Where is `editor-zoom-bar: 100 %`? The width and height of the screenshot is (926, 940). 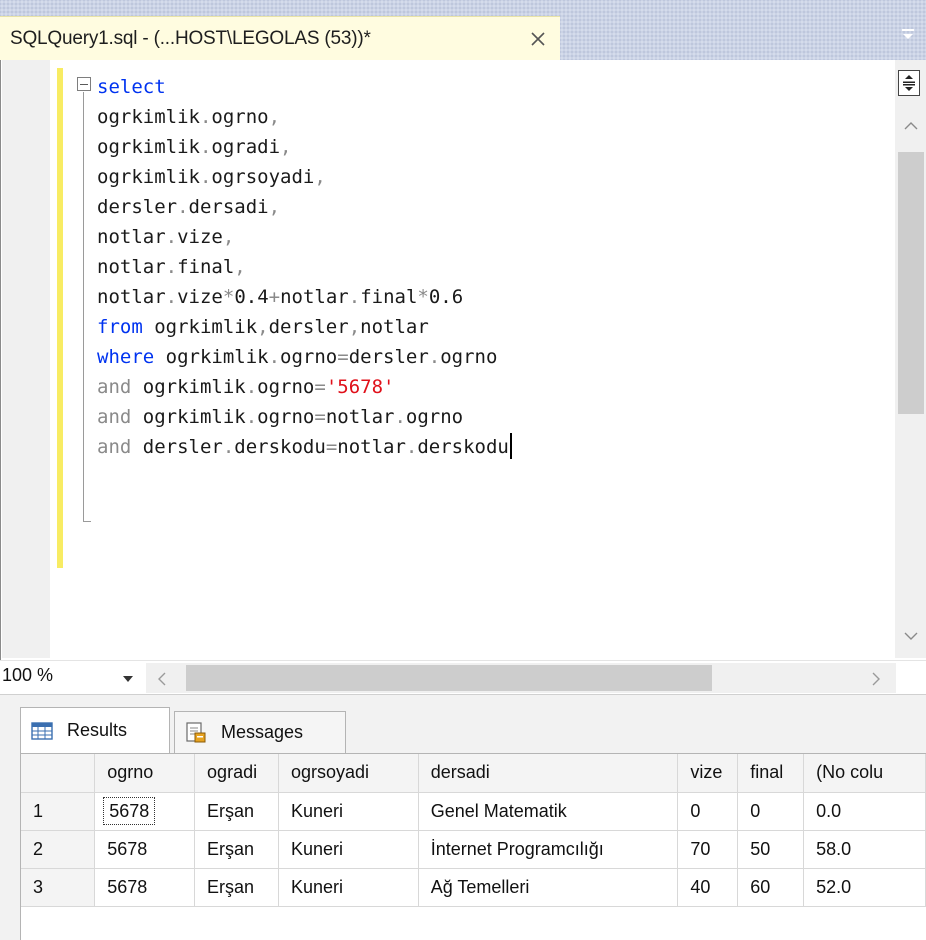
editor-zoom-bar: 100 % is located at coordinates (463, 677).